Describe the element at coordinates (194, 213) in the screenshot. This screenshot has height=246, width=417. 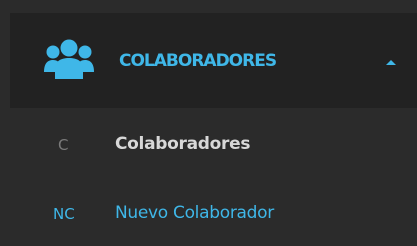
I see `menu-item-label: Nuevo Colaborador` at that location.